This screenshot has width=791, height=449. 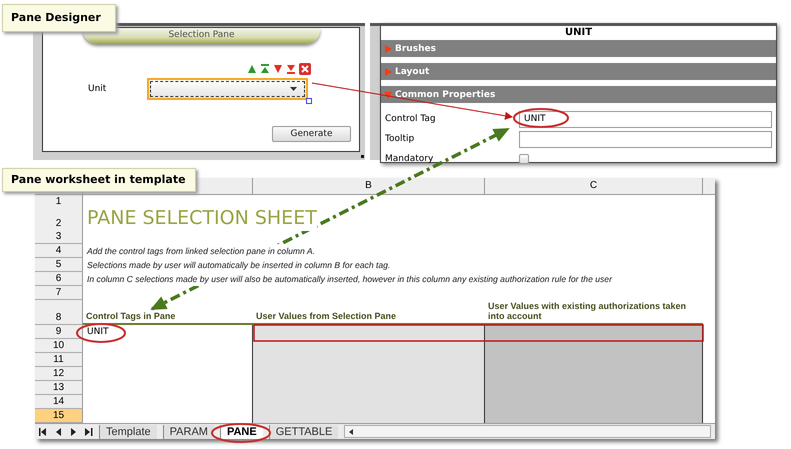 I want to click on bottom-arrow-icon, so click(x=291, y=69).